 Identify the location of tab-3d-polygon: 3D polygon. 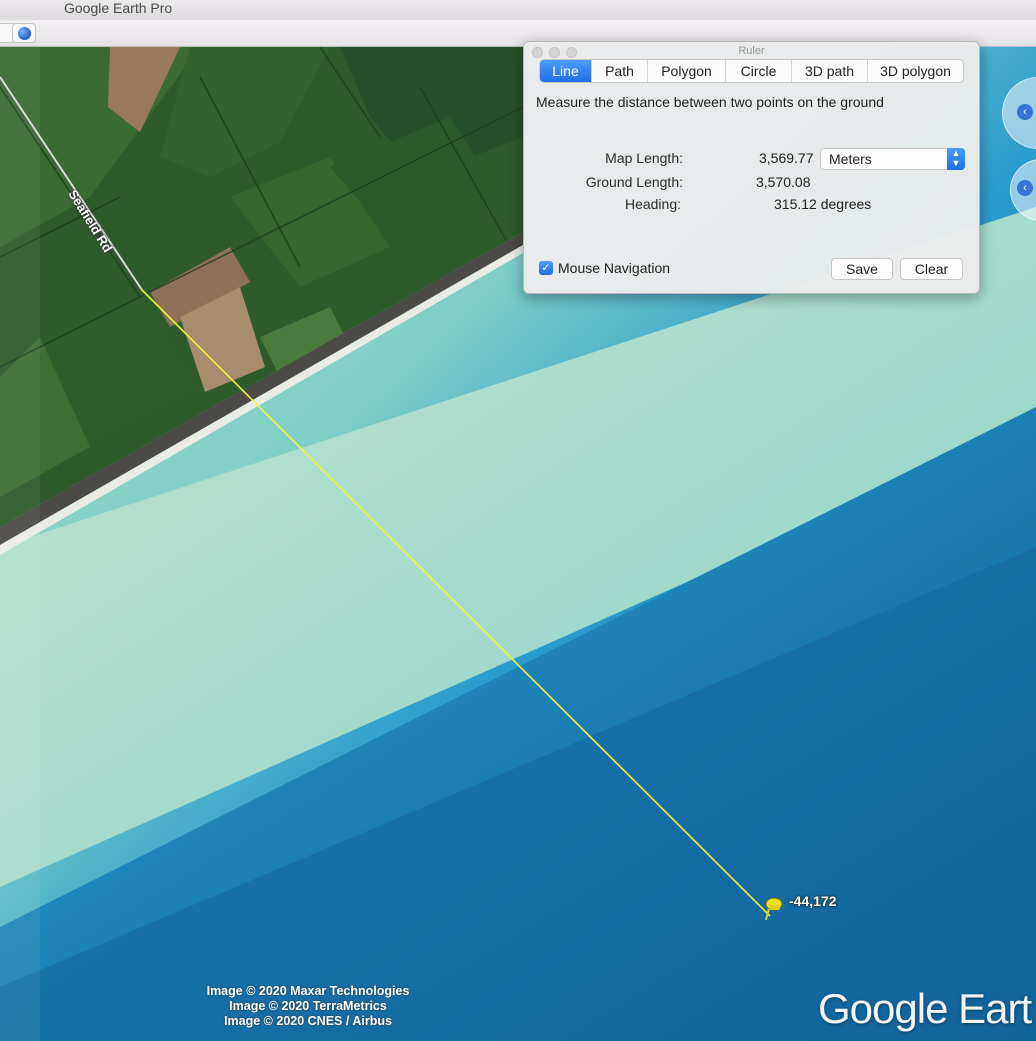
(915, 71).